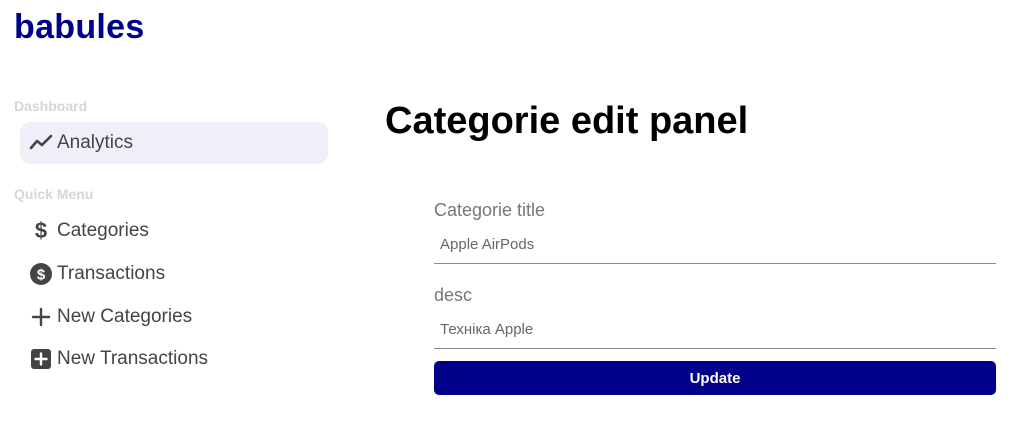 This screenshot has width=1032, height=438. Describe the element at coordinates (111, 273) in the screenshot. I see `sidebar-item-label: Transactions` at that location.